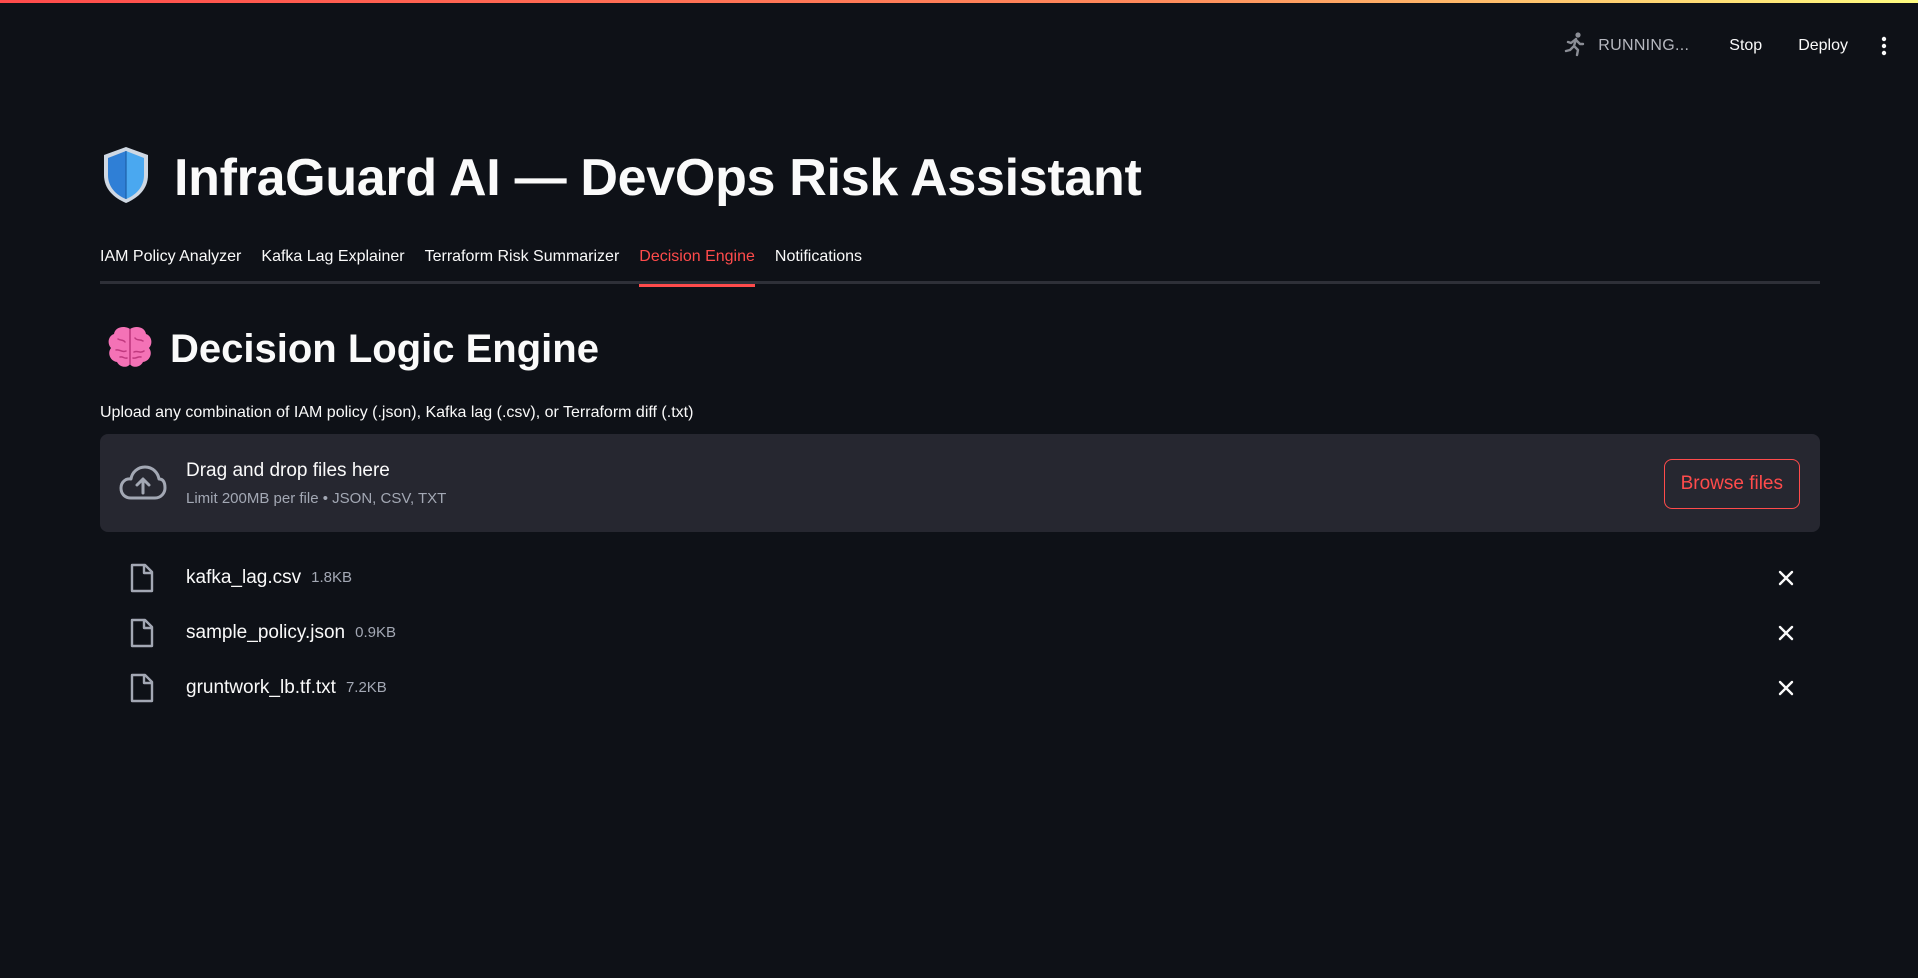 This screenshot has height=978, width=1918. I want to click on dropzone-title: Drag and drop files here, so click(288, 470).